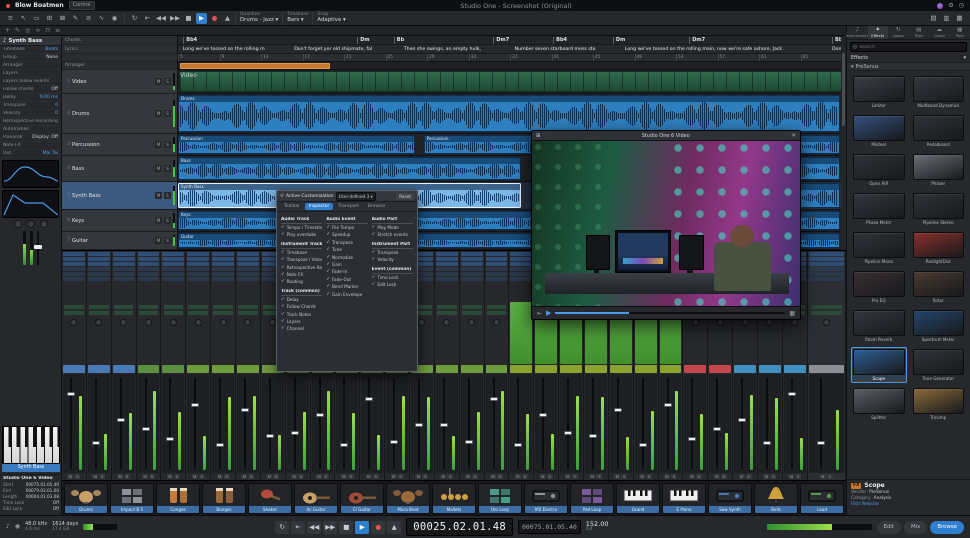 The height and width of the screenshot is (538, 970). Describe the element at coordinates (346, 258) in the screenshot. I see `dialog-checkbox-item: ✓ Normalize` at that location.